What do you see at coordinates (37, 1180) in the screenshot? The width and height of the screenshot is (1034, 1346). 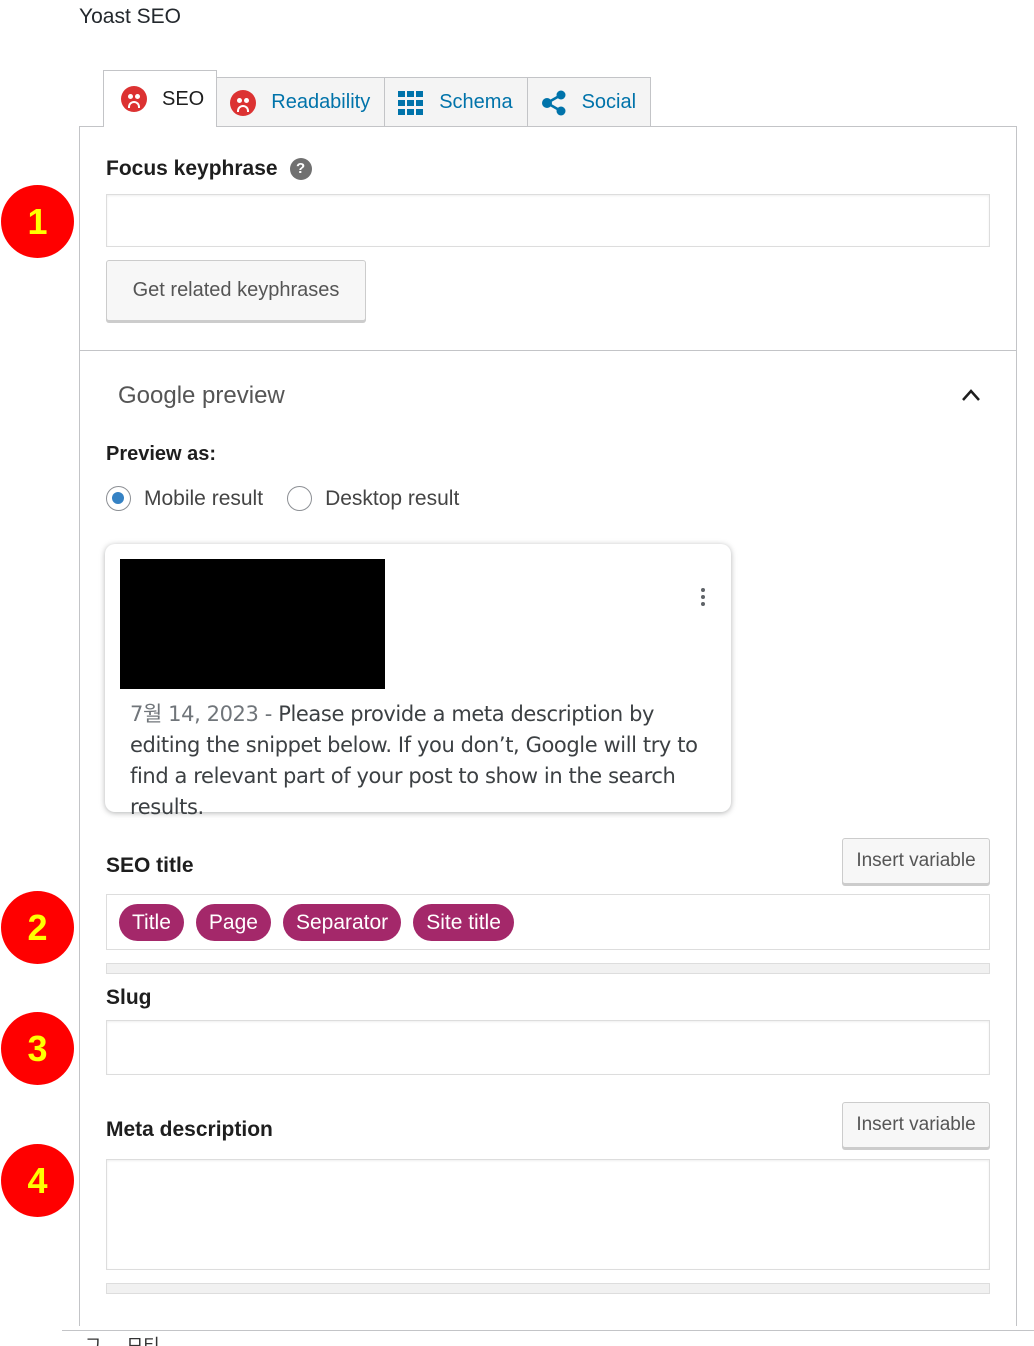 I see `annotation-marker-4: 4` at bounding box center [37, 1180].